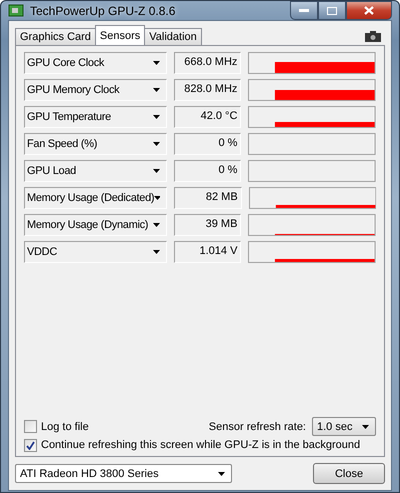  I want to click on log-to-file-checkbox: Log to file, so click(56, 427).